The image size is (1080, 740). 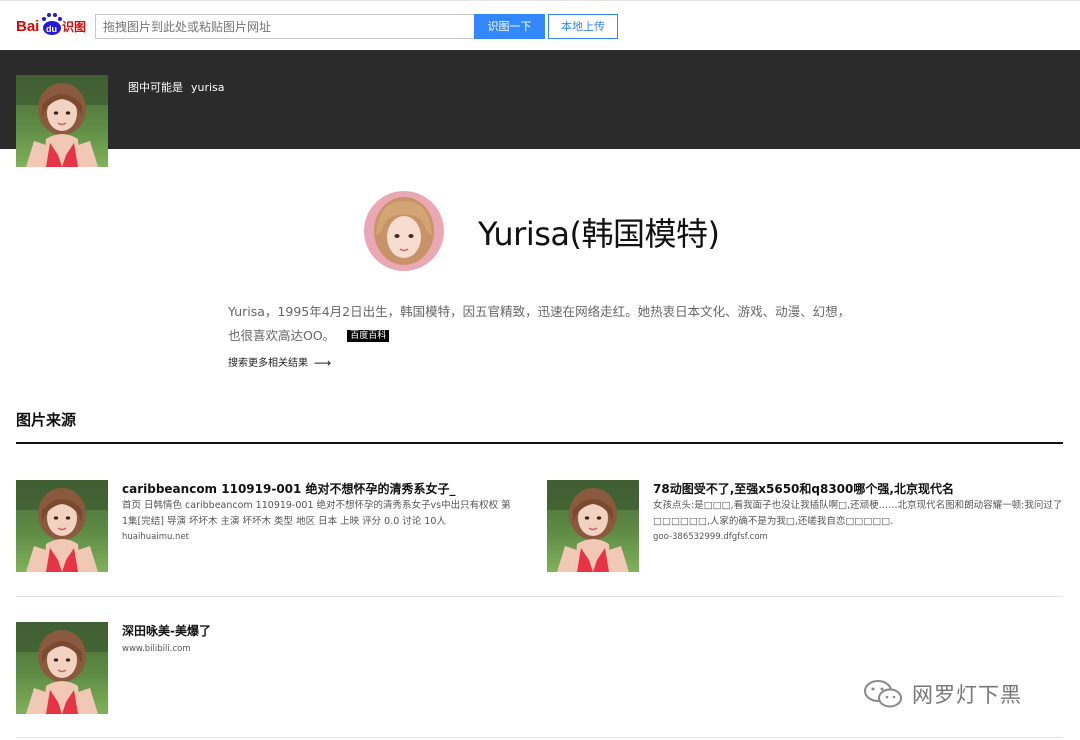 What do you see at coordinates (509, 26) in the screenshot?
I see `search-button: 识图一下` at bounding box center [509, 26].